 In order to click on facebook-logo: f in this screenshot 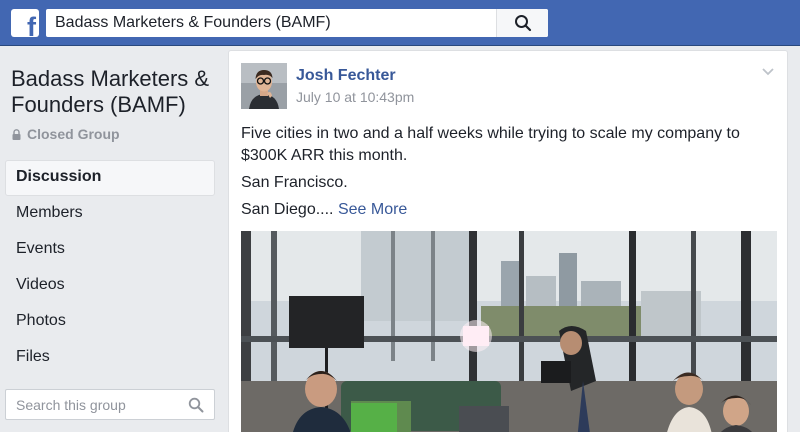, I will do `click(25, 23)`.